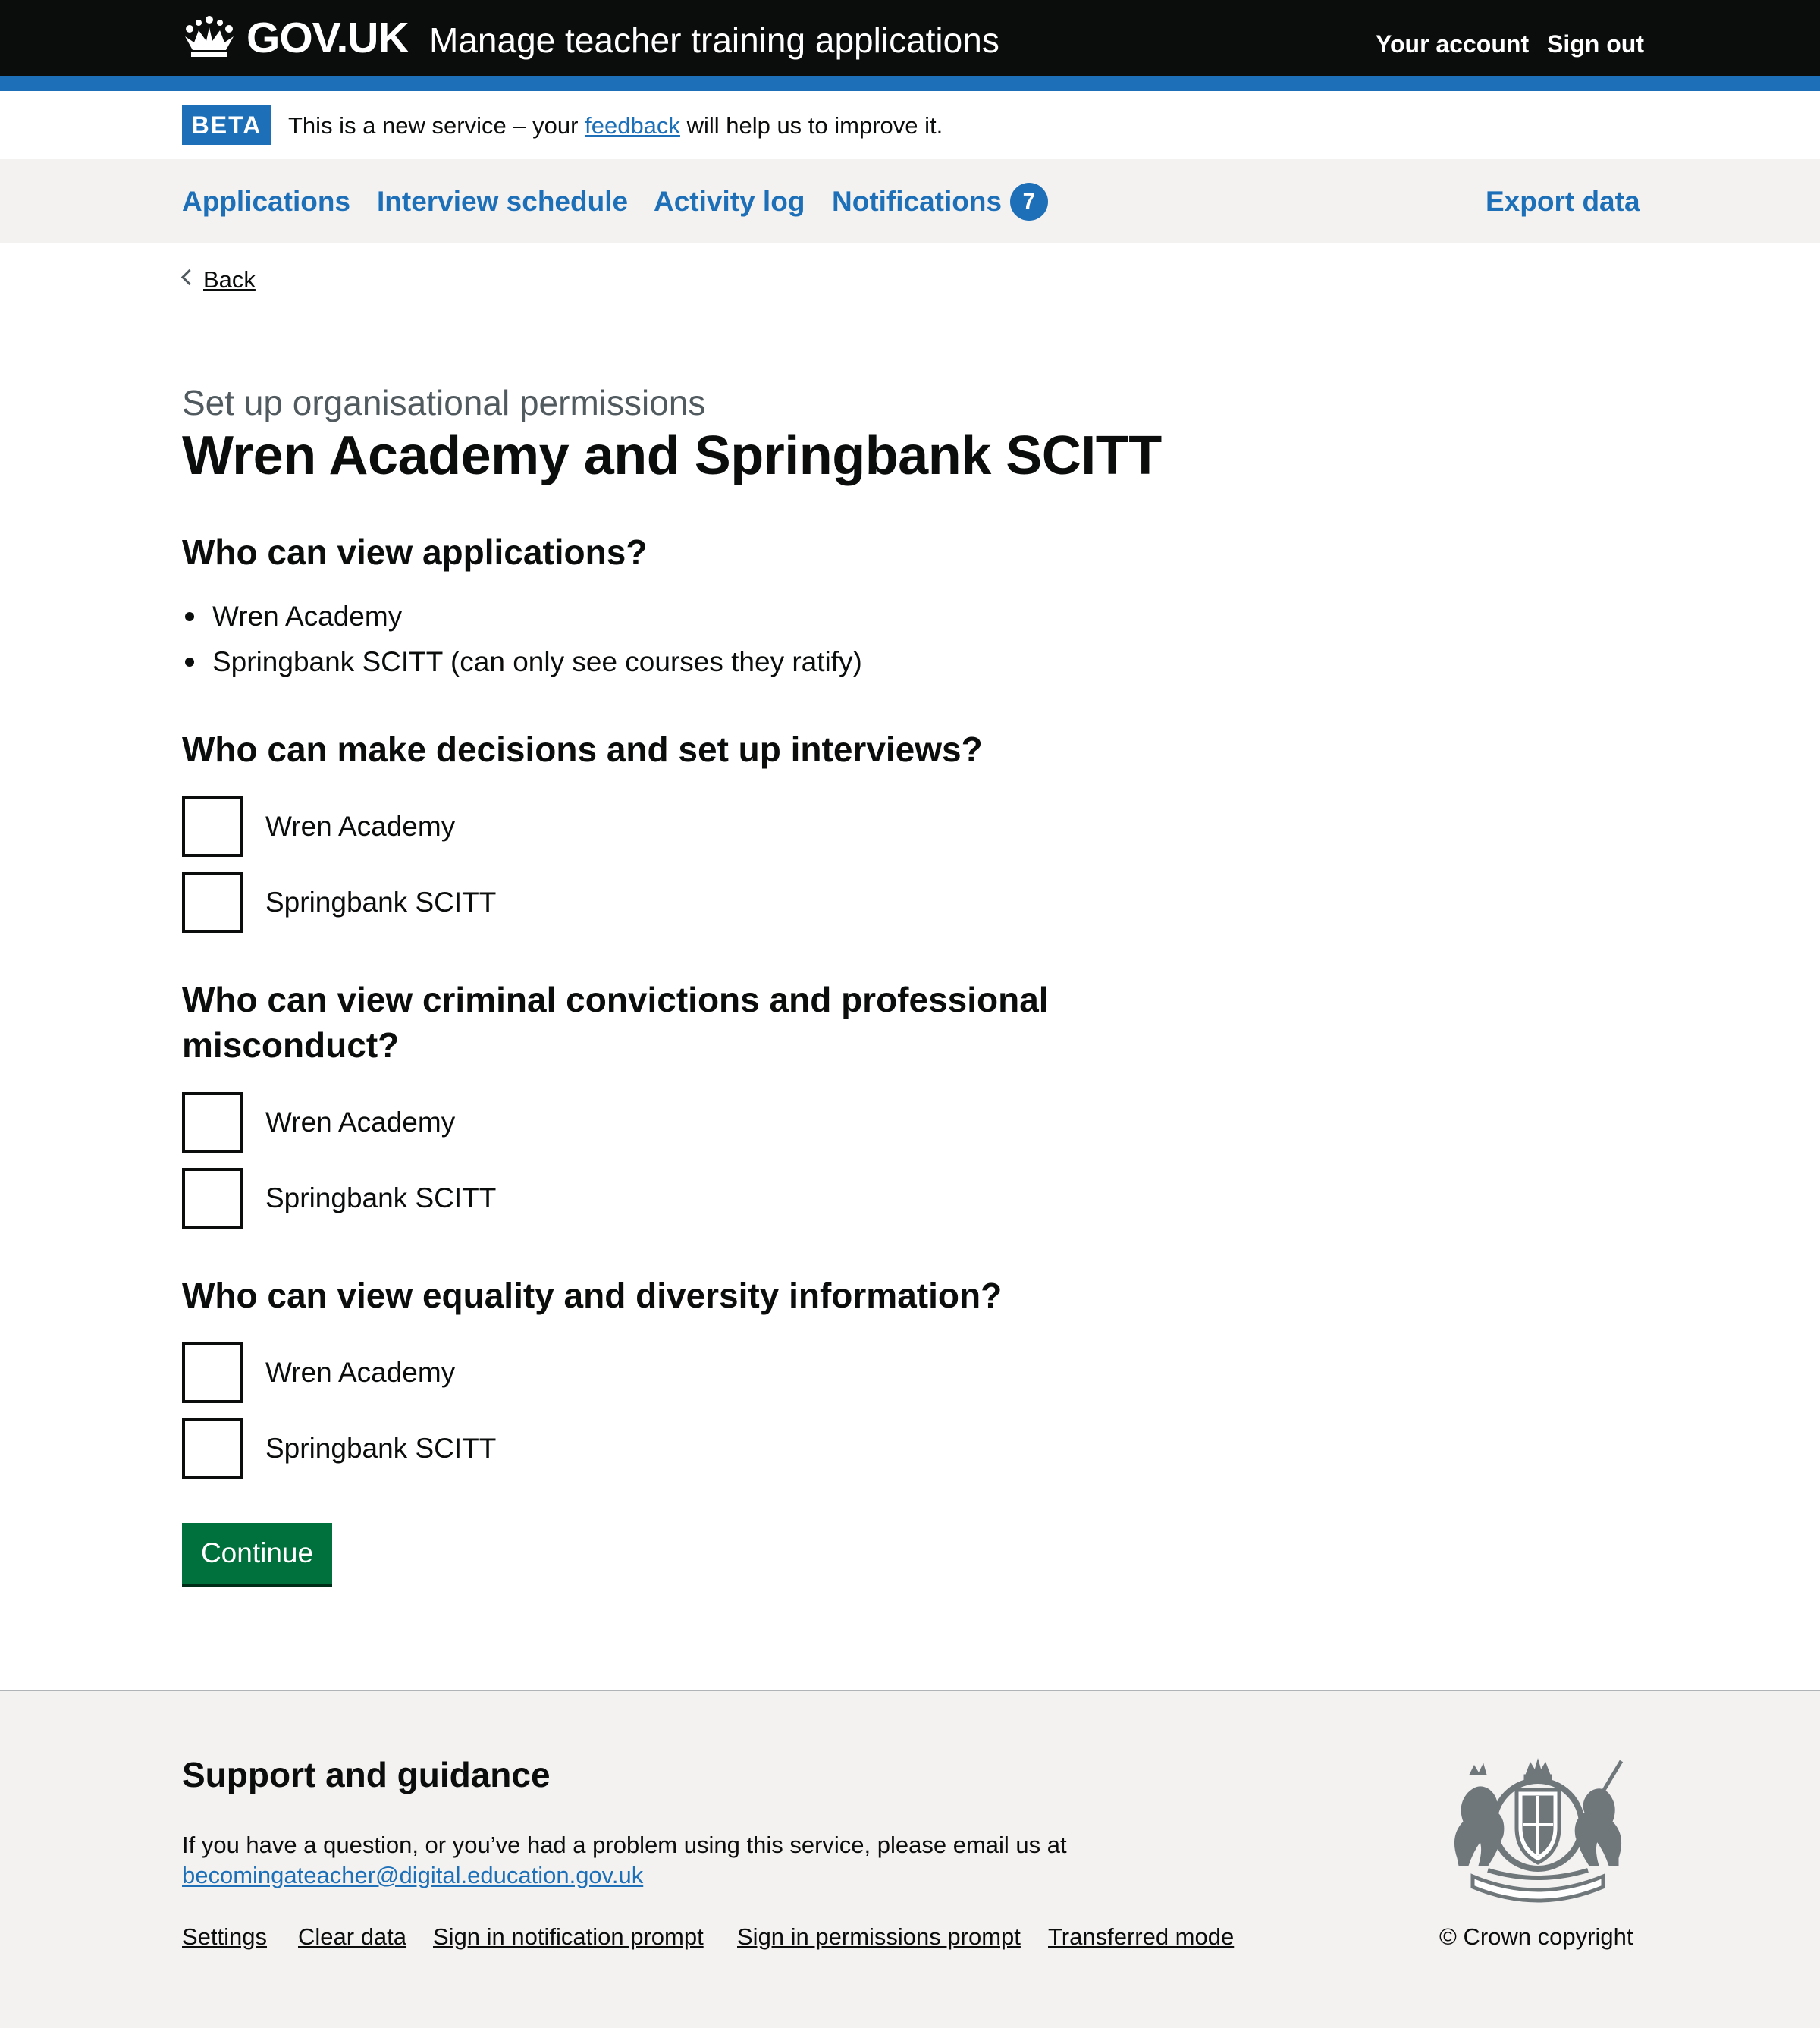 This screenshot has width=1820, height=2028. What do you see at coordinates (632, 125) in the screenshot?
I see `feedback-link: feedback` at bounding box center [632, 125].